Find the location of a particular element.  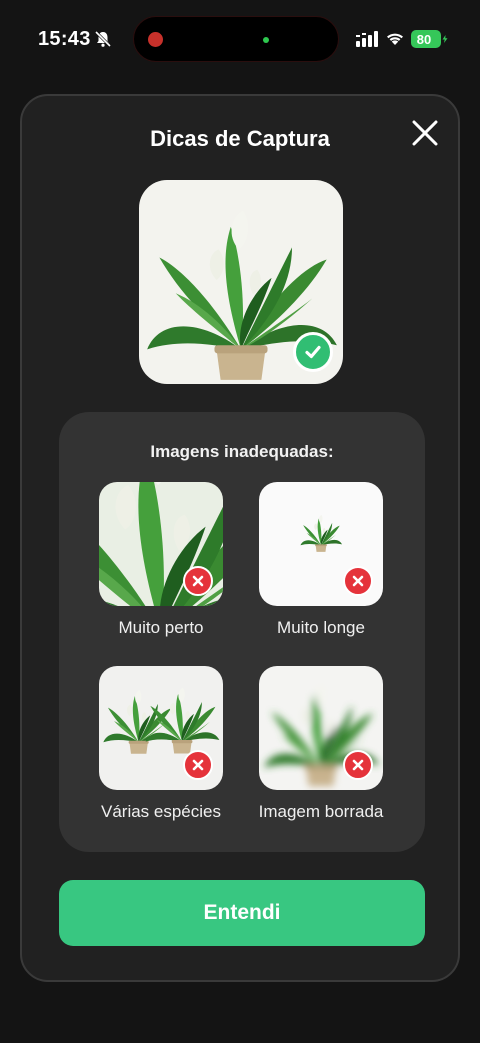

blurry-image is located at coordinates (321, 728).